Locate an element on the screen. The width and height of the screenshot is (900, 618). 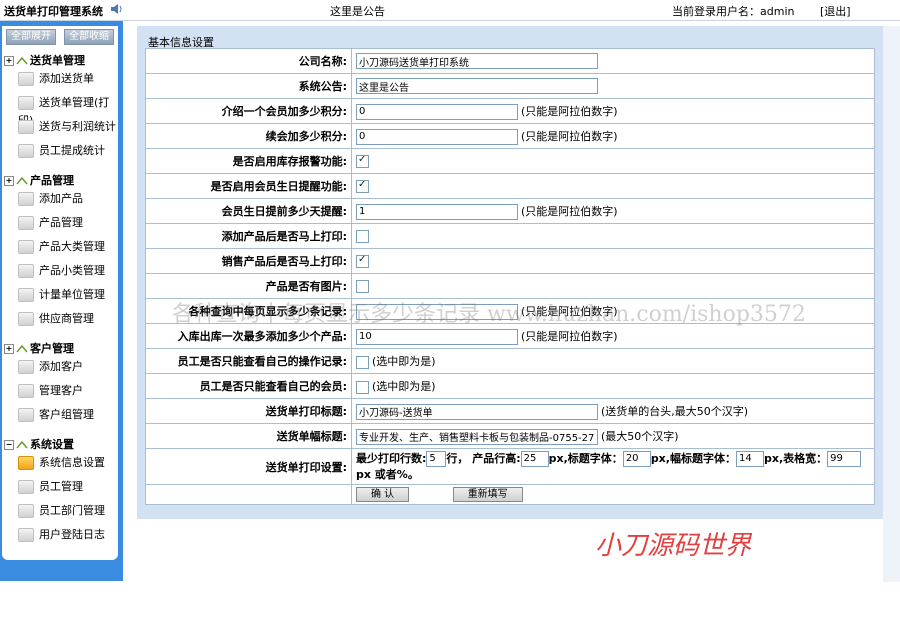
field-label: 送货单打印设置: is located at coordinates (248, 466).